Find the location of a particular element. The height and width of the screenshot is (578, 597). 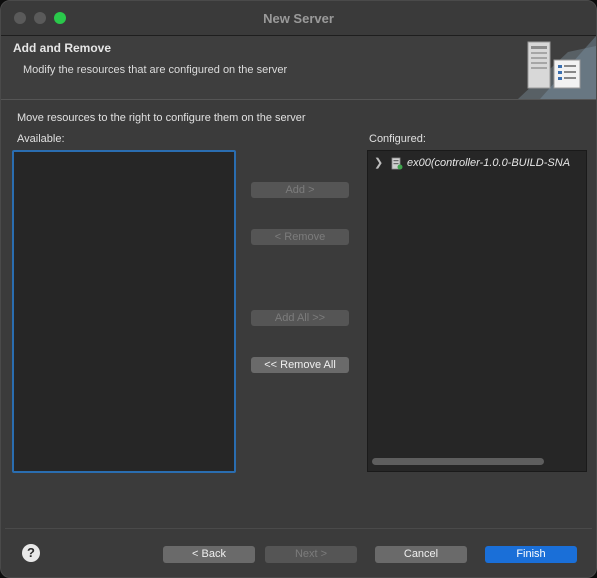

title-bar: New Server is located at coordinates (298, 18).